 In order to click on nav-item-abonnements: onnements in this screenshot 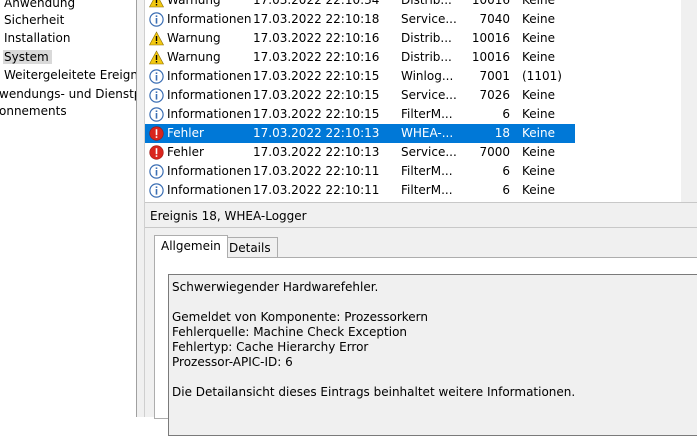, I will do `click(33, 111)`.